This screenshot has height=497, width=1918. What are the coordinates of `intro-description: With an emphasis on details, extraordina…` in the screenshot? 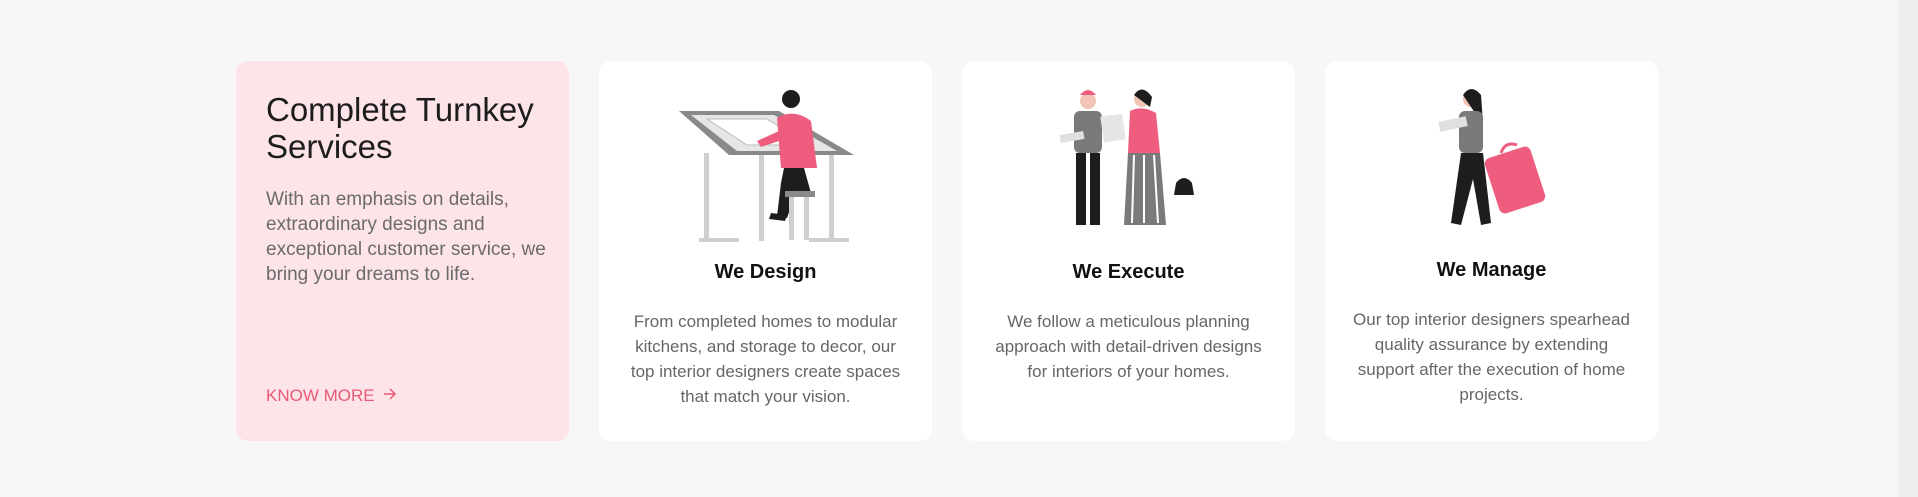 It's located at (406, 237).